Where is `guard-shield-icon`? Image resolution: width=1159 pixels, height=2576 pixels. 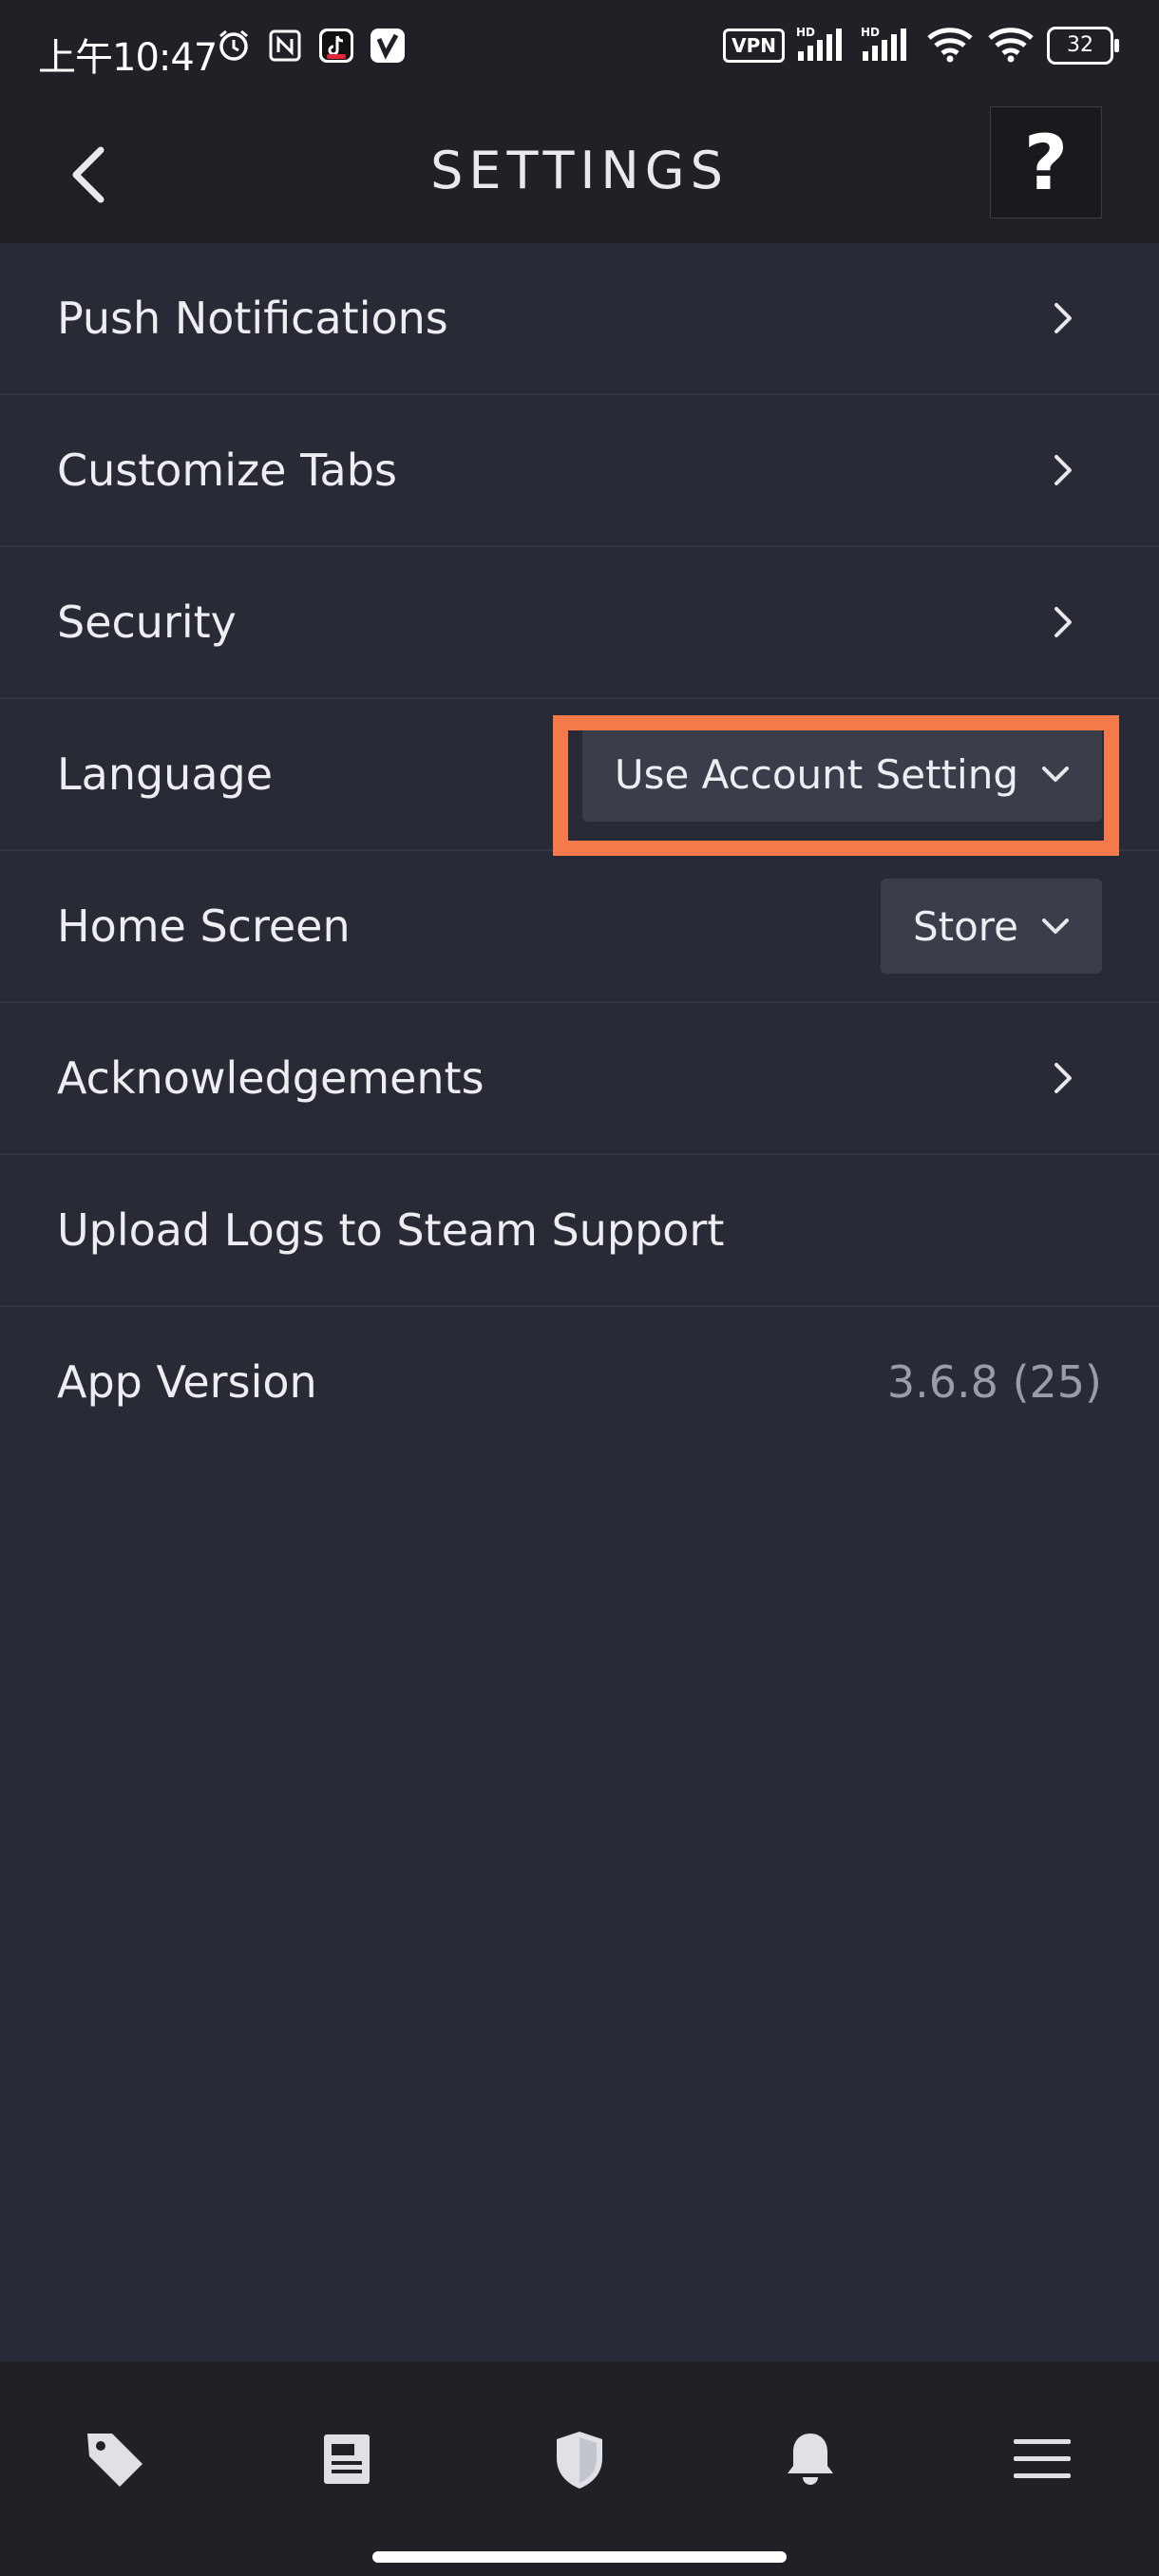 guard-shield-icon is located at coordinates (579, 2460).